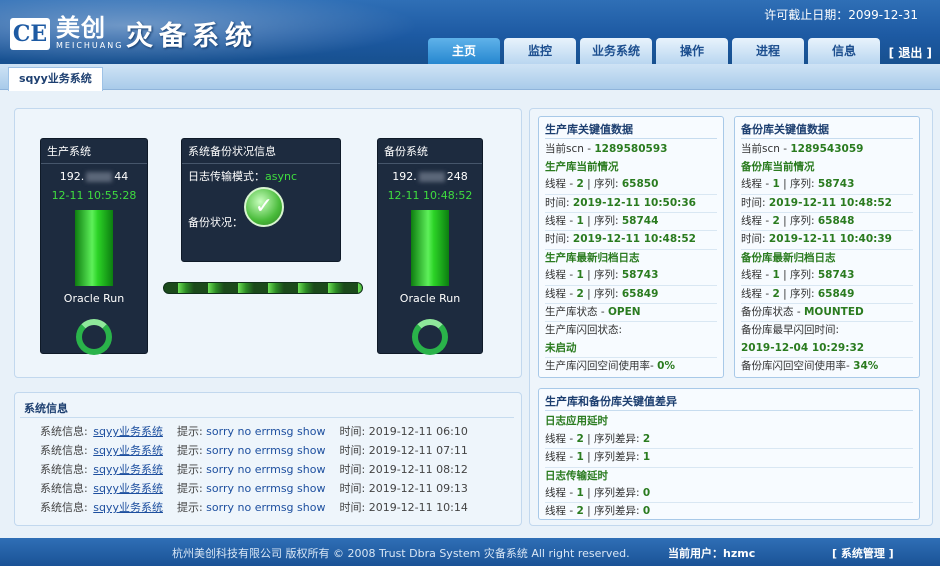  What do you see at coordinates (631, 130) in the screenshot?
I see `production-key-title: 生产库关键值数据` at bounding box center [631, 130].